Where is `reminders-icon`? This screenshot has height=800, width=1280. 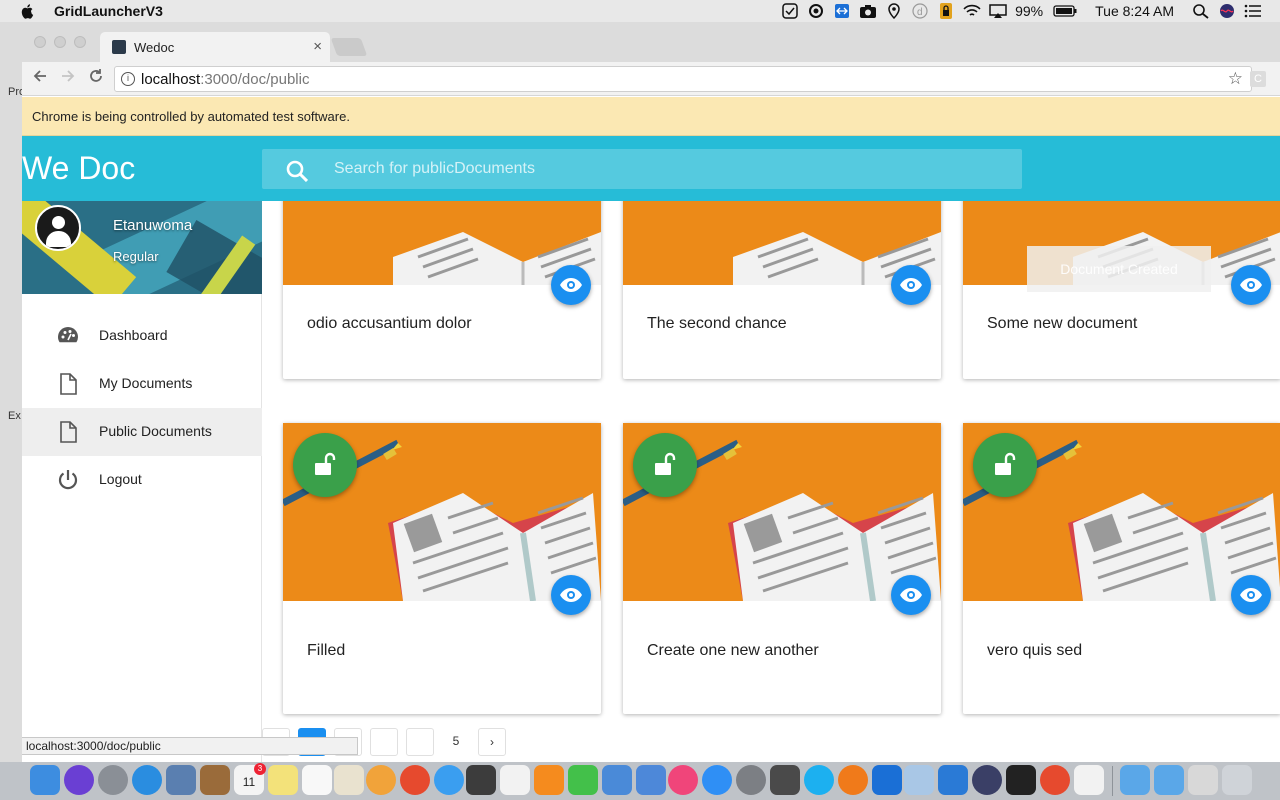 reminders-icon is located at coordinates (317, 780).